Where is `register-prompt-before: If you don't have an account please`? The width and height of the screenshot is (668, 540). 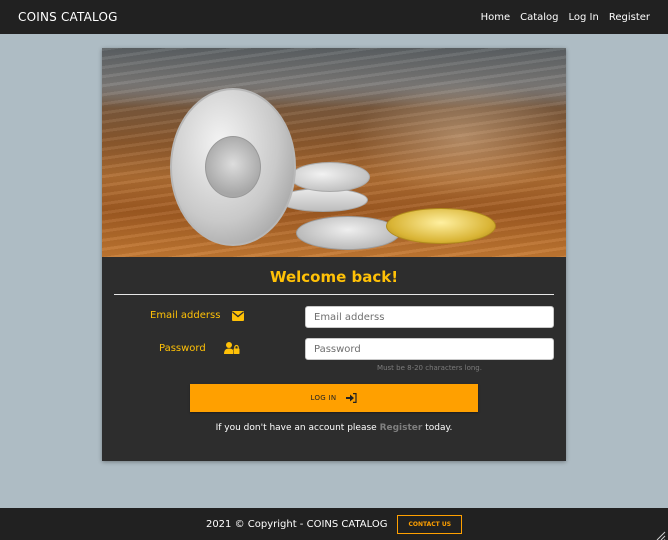 register-prompt-before: If you don't have an account please is located at coordinates (296, 428).